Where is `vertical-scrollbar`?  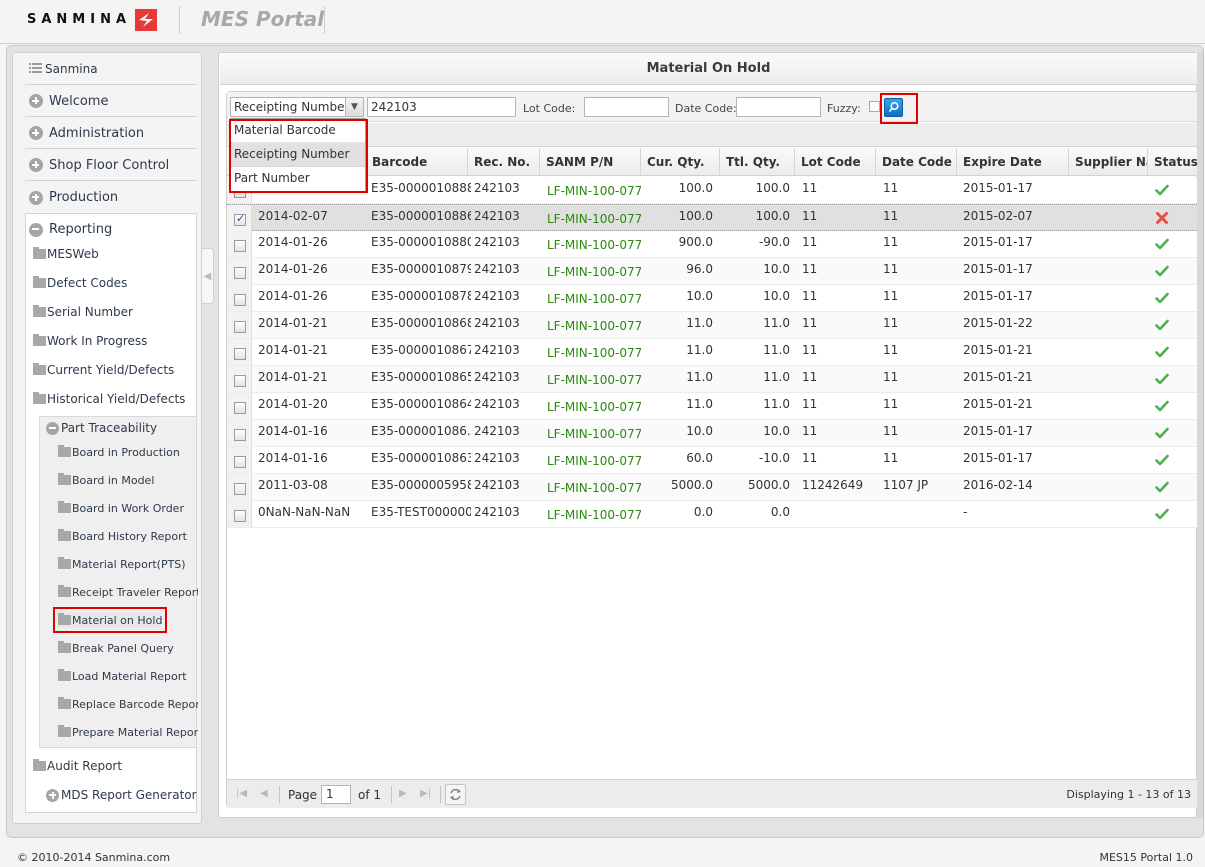
vertical-scrollbar is located at coordinates (1200, 435).